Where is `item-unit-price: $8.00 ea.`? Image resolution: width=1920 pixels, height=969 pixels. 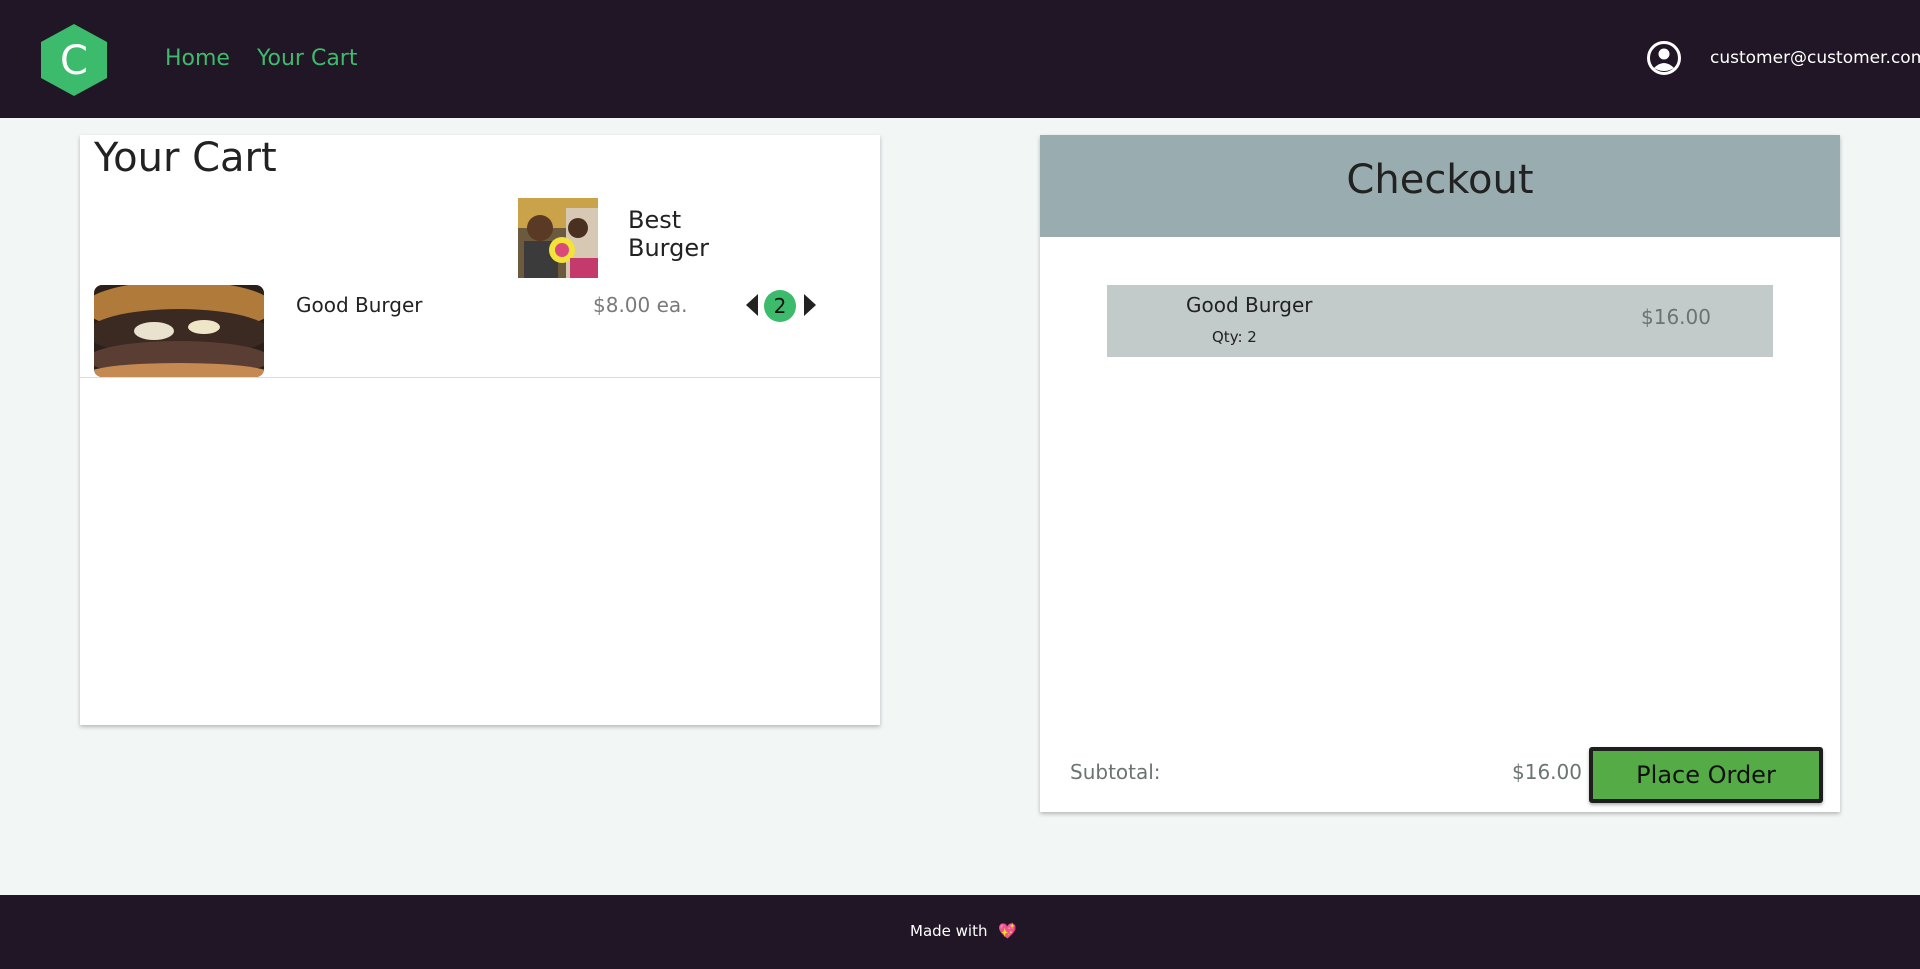
item-unit-price: $8.00 ea. is located at coordinates (640, 305).